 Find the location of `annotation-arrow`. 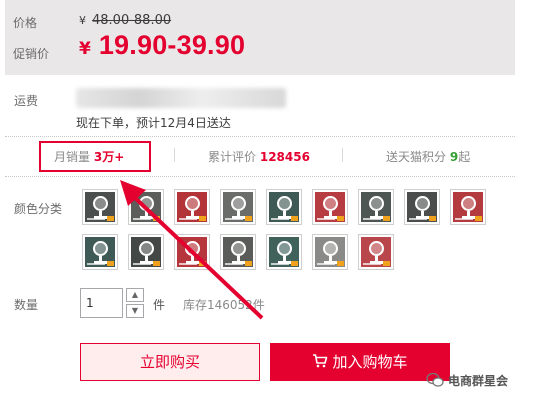

annotation-arrow is located at coordinates (192, 250).